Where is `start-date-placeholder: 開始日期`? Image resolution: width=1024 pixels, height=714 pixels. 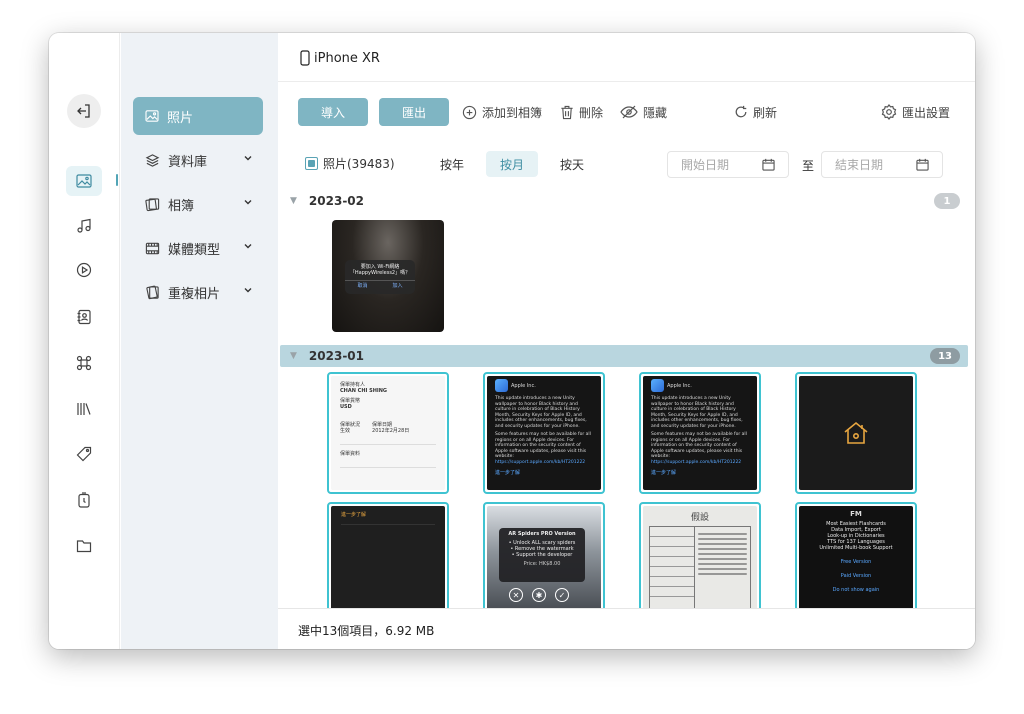
start-date-placeholder: 開始日期 is located at coordinates (705, 165).